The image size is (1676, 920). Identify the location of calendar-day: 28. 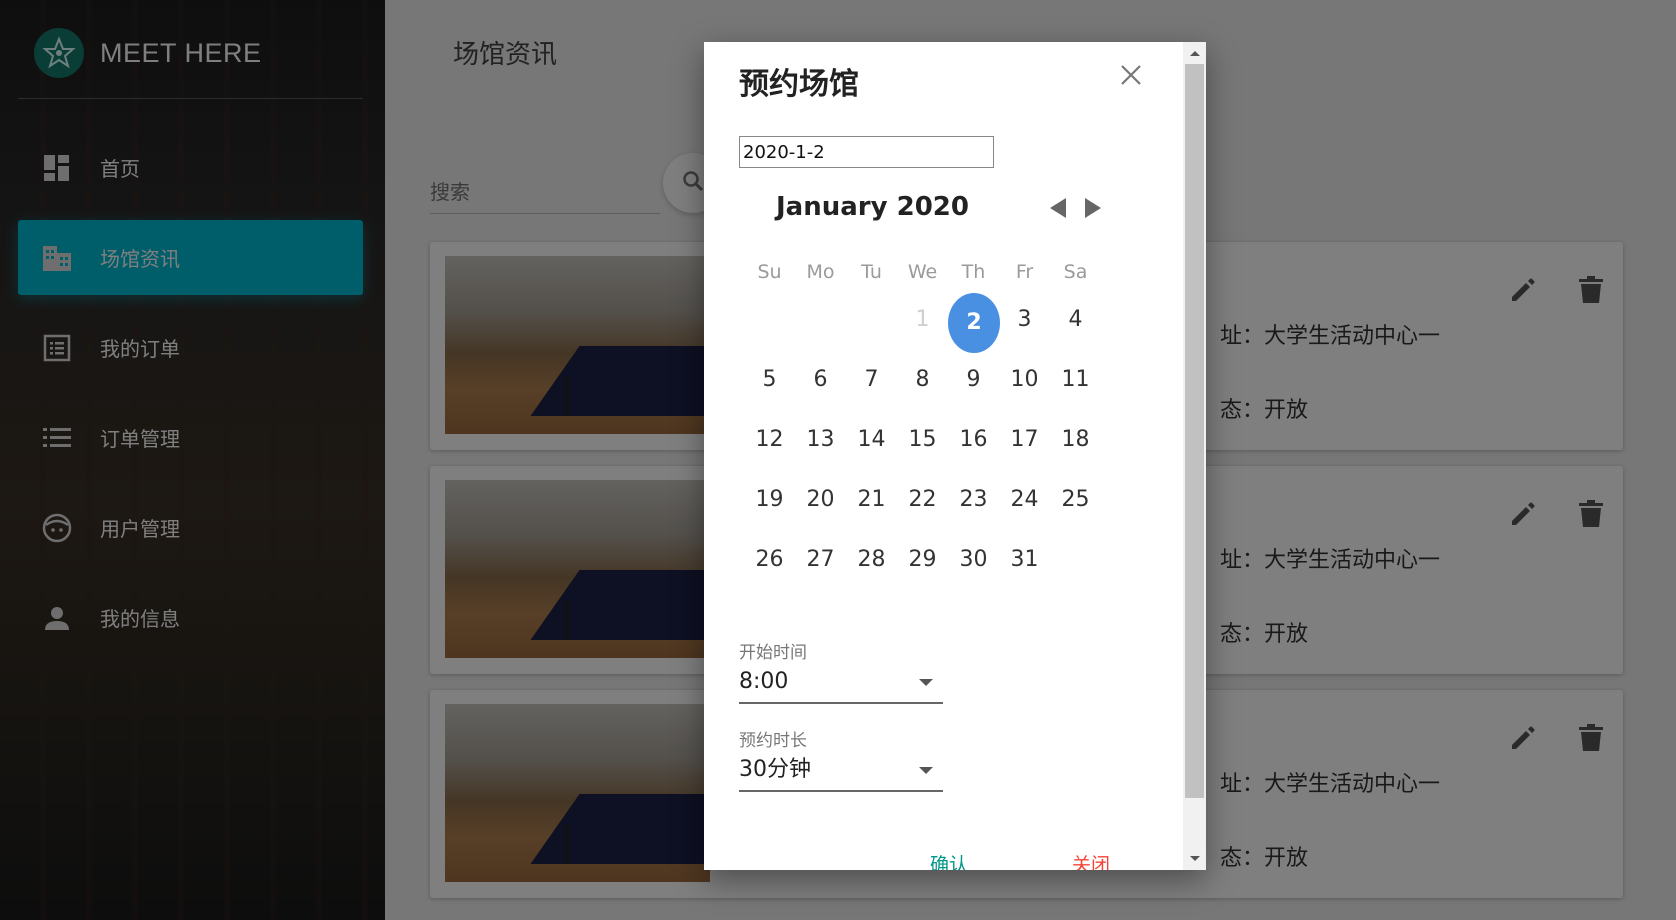
(871, 560).